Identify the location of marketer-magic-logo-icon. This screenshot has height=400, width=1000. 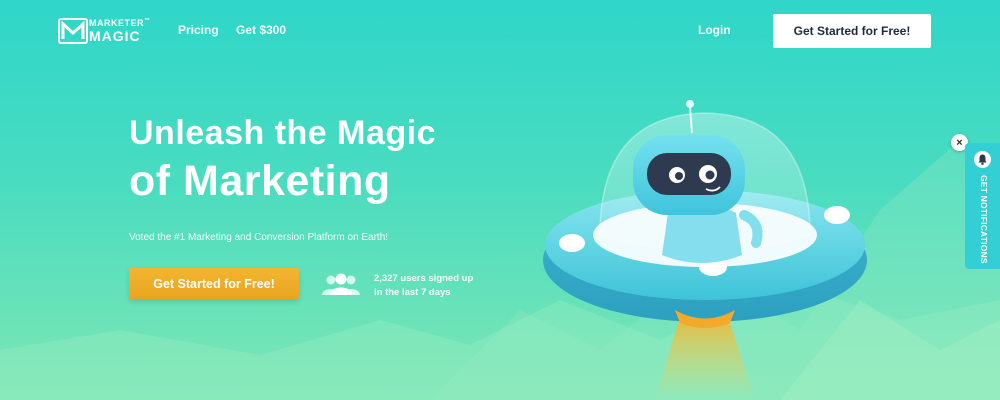
(73, 31).